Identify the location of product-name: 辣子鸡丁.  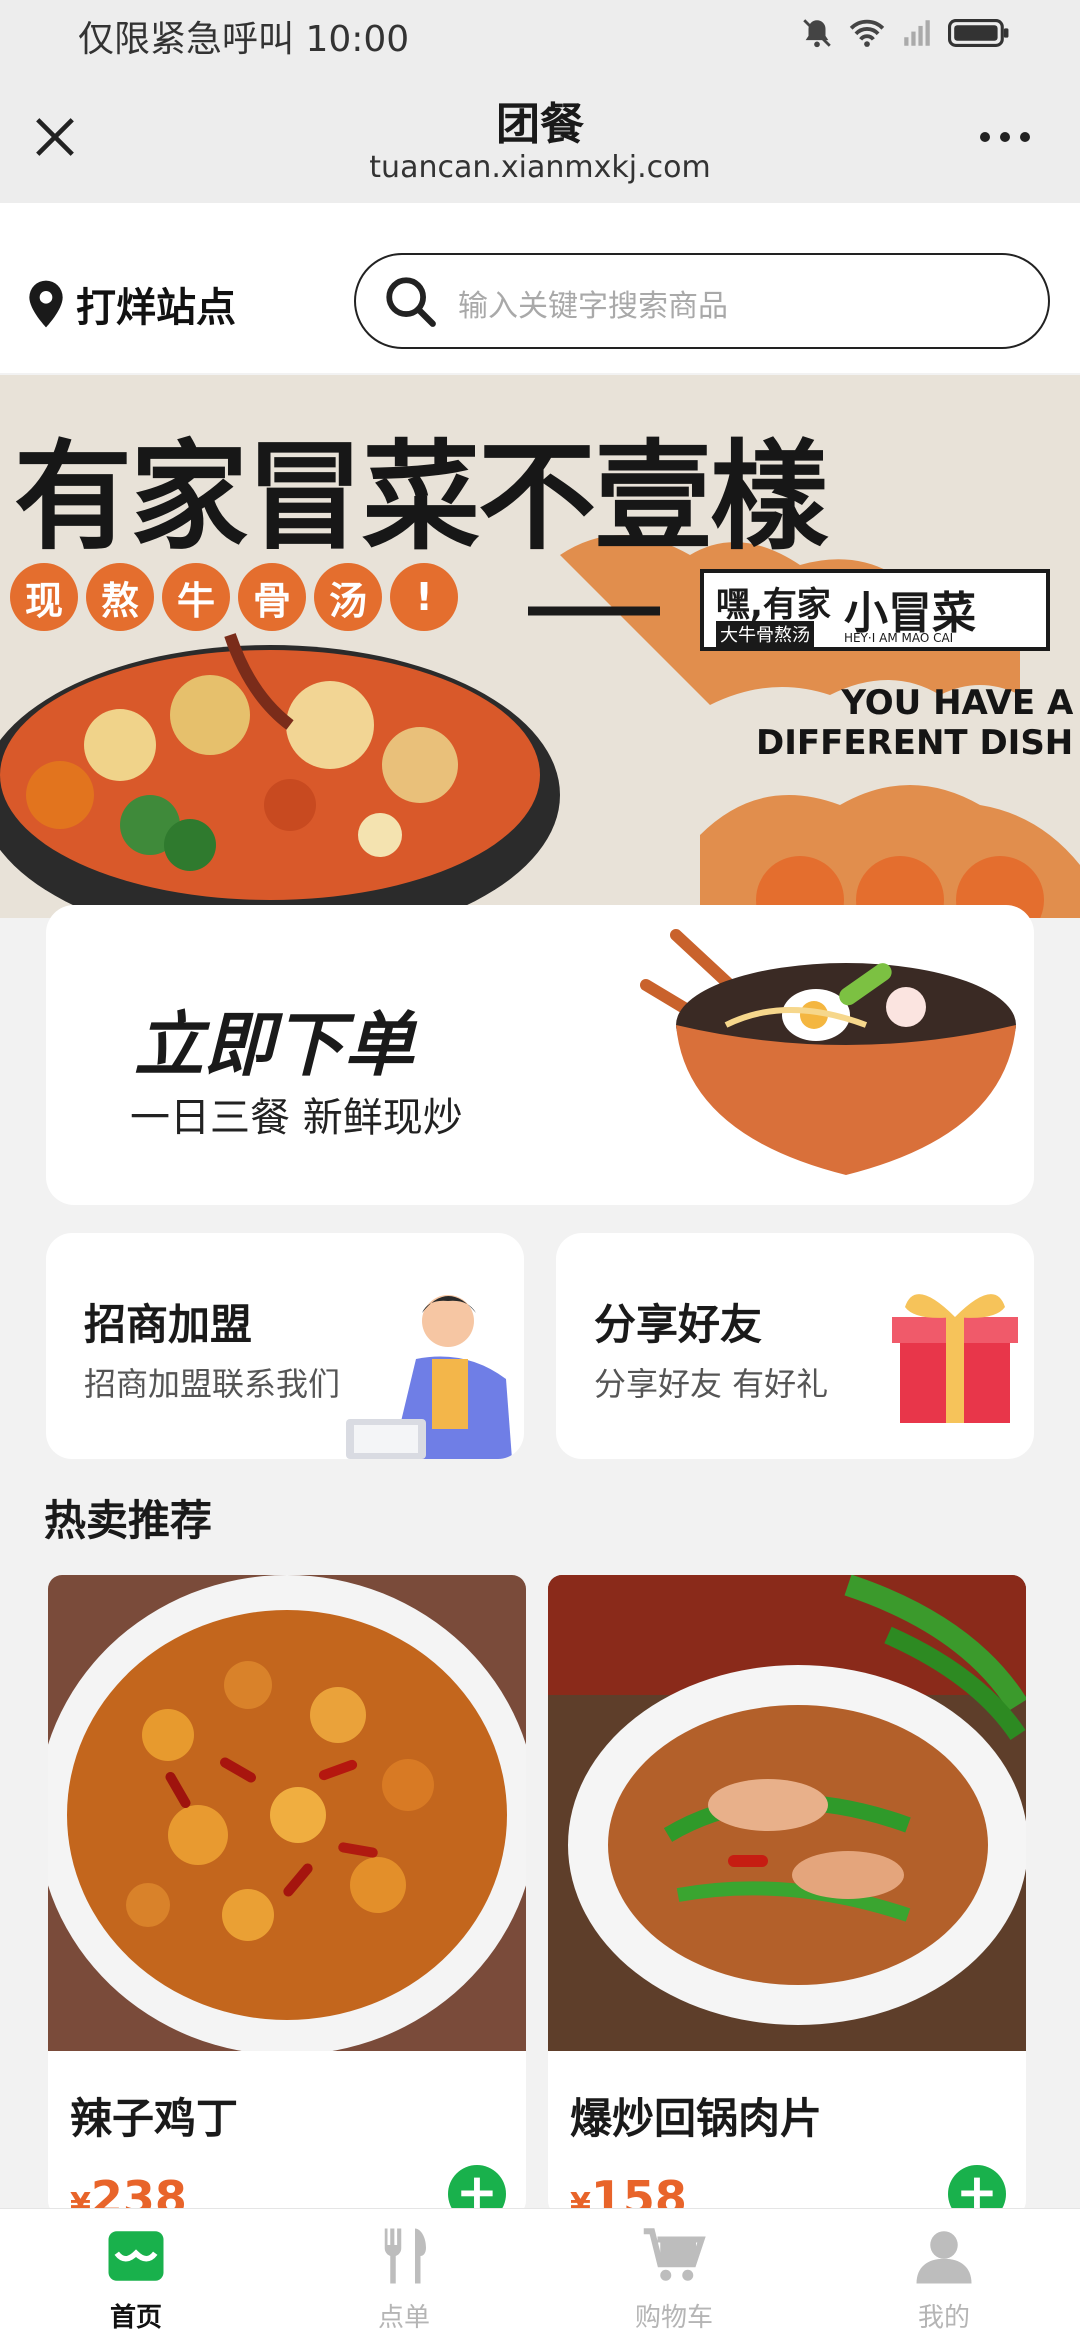
(154, 2118).